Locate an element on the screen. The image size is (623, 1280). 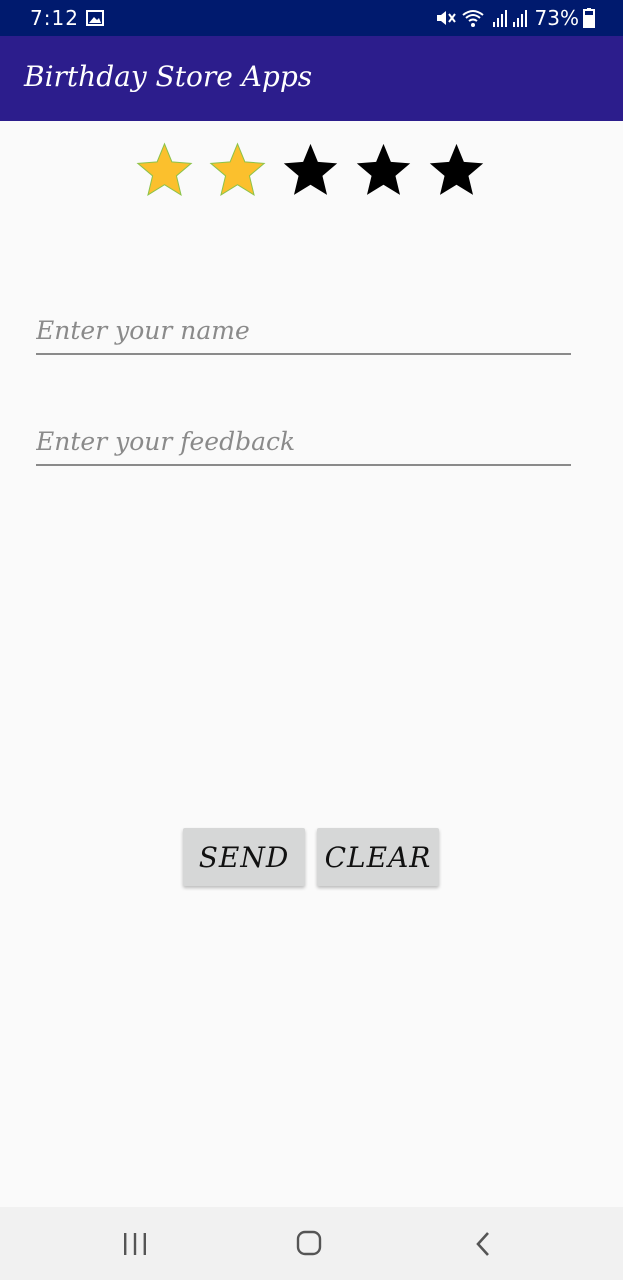
mute-icon is located at coordinates (446, 18).